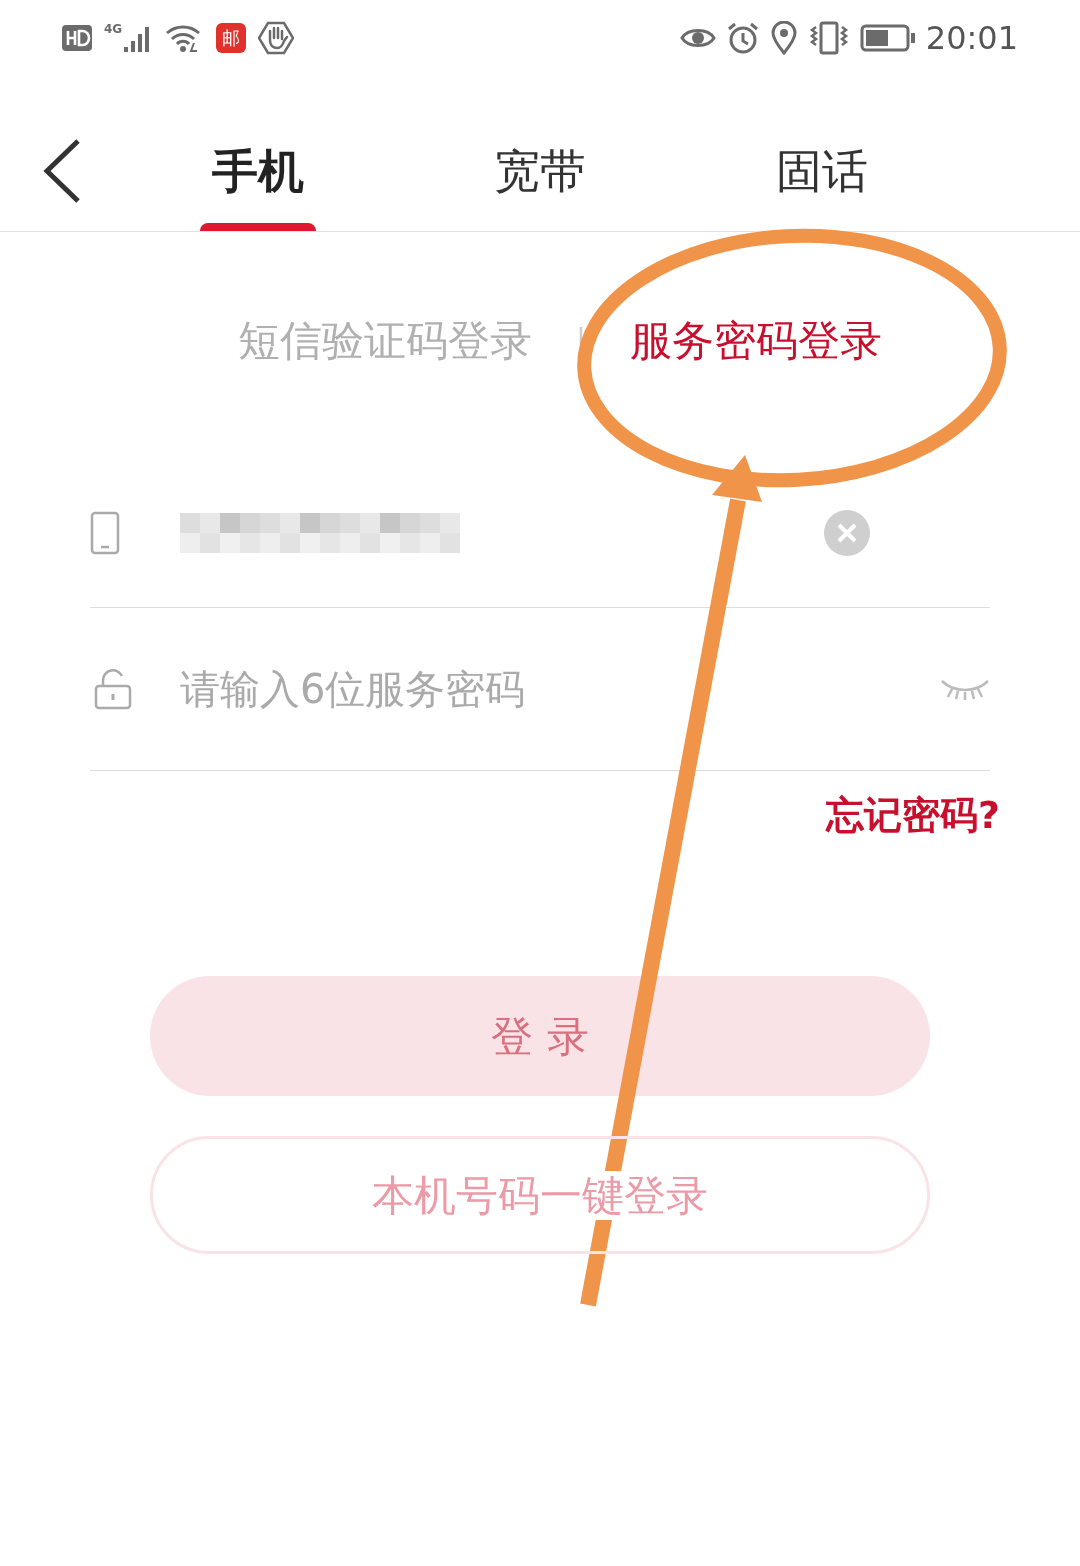 The image size is (1080, 1566). What do you see at coordinates (113, 689) in the screenshot?
I see `lock-icon` at bounding box center [113, 689].